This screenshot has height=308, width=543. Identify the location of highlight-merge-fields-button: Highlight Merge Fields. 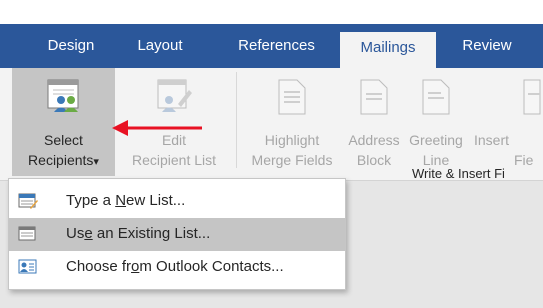
(292, 122).